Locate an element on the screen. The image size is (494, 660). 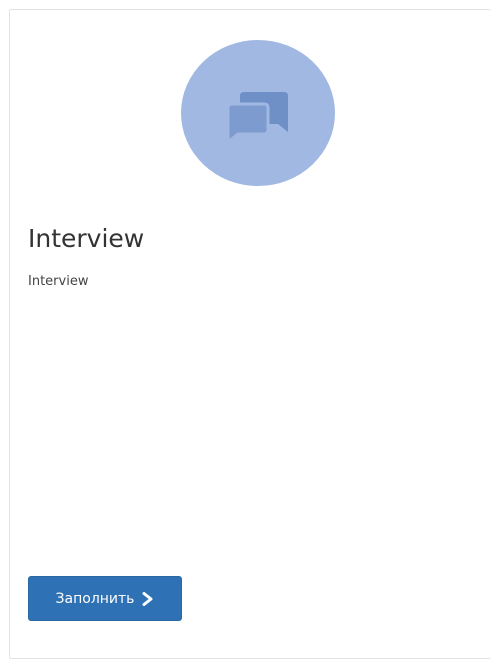
chat-bubbles-icon is located at coordinates (257, 117).